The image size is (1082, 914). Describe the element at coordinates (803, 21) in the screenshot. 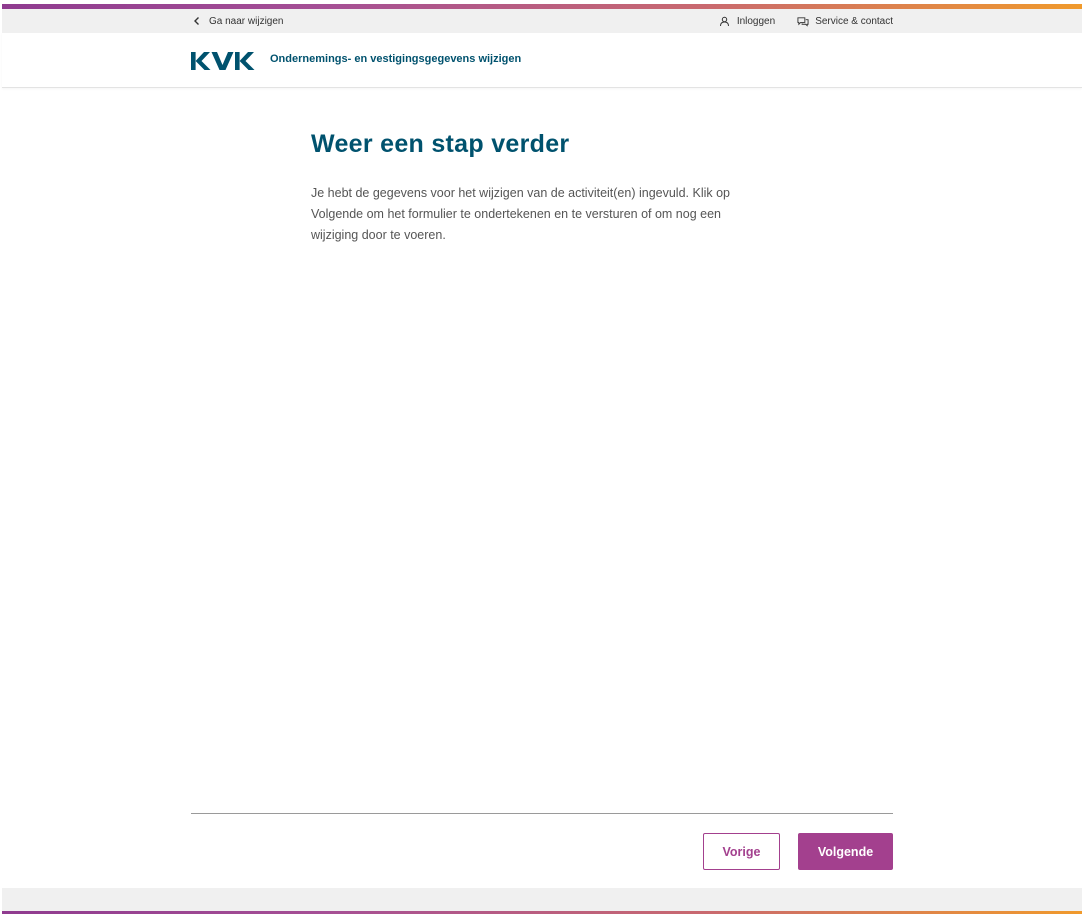

I see `chat-icon` at that location.